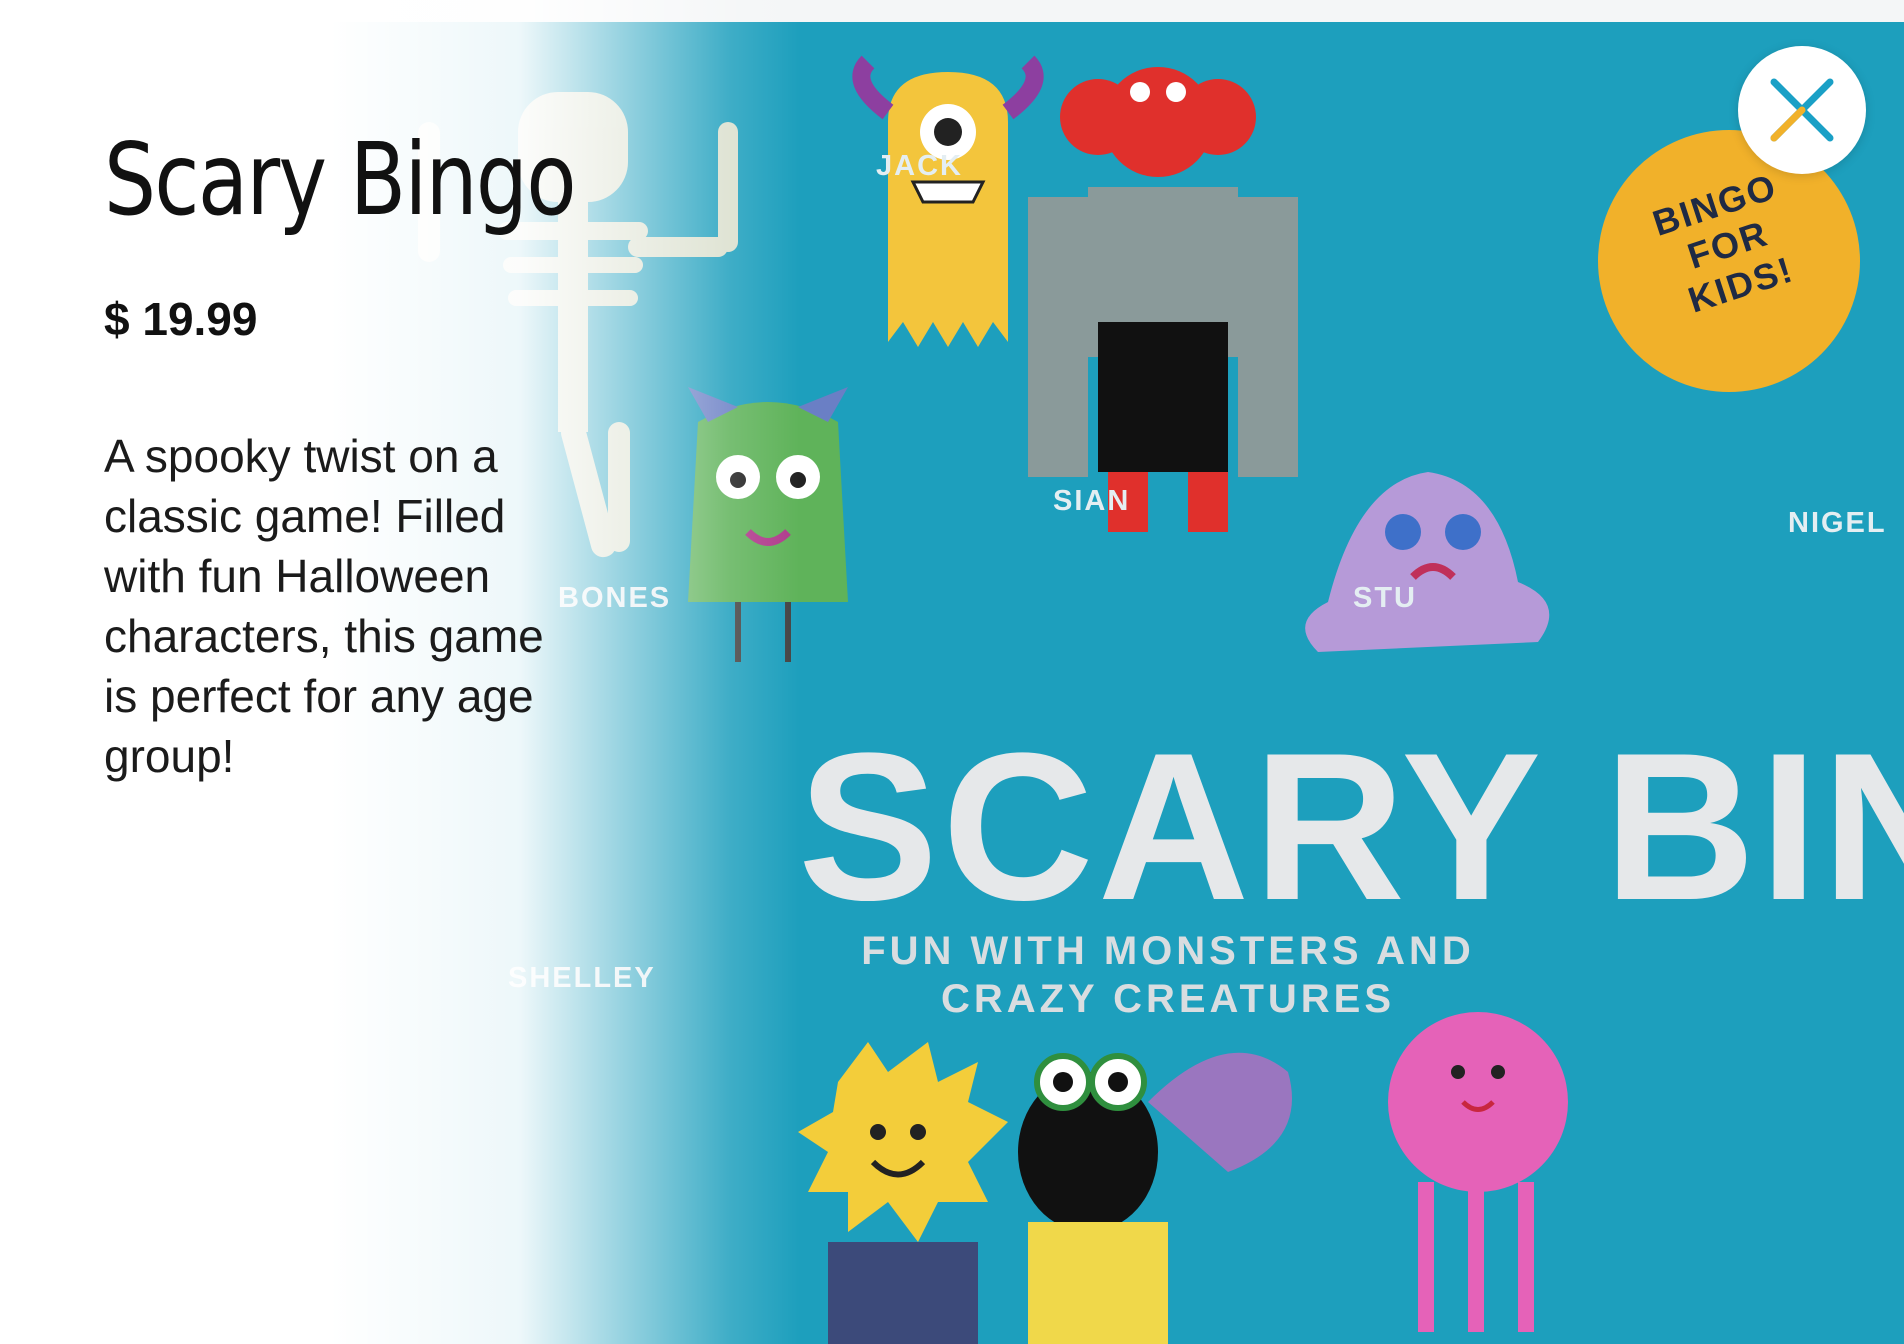  What do you see at coordinates (1168, 975) in the screenshot?
I see `box-art-subtitle: FUN WITH MONSTERS AND CRAZY CREATURES` at bounding box center [1168, 975].